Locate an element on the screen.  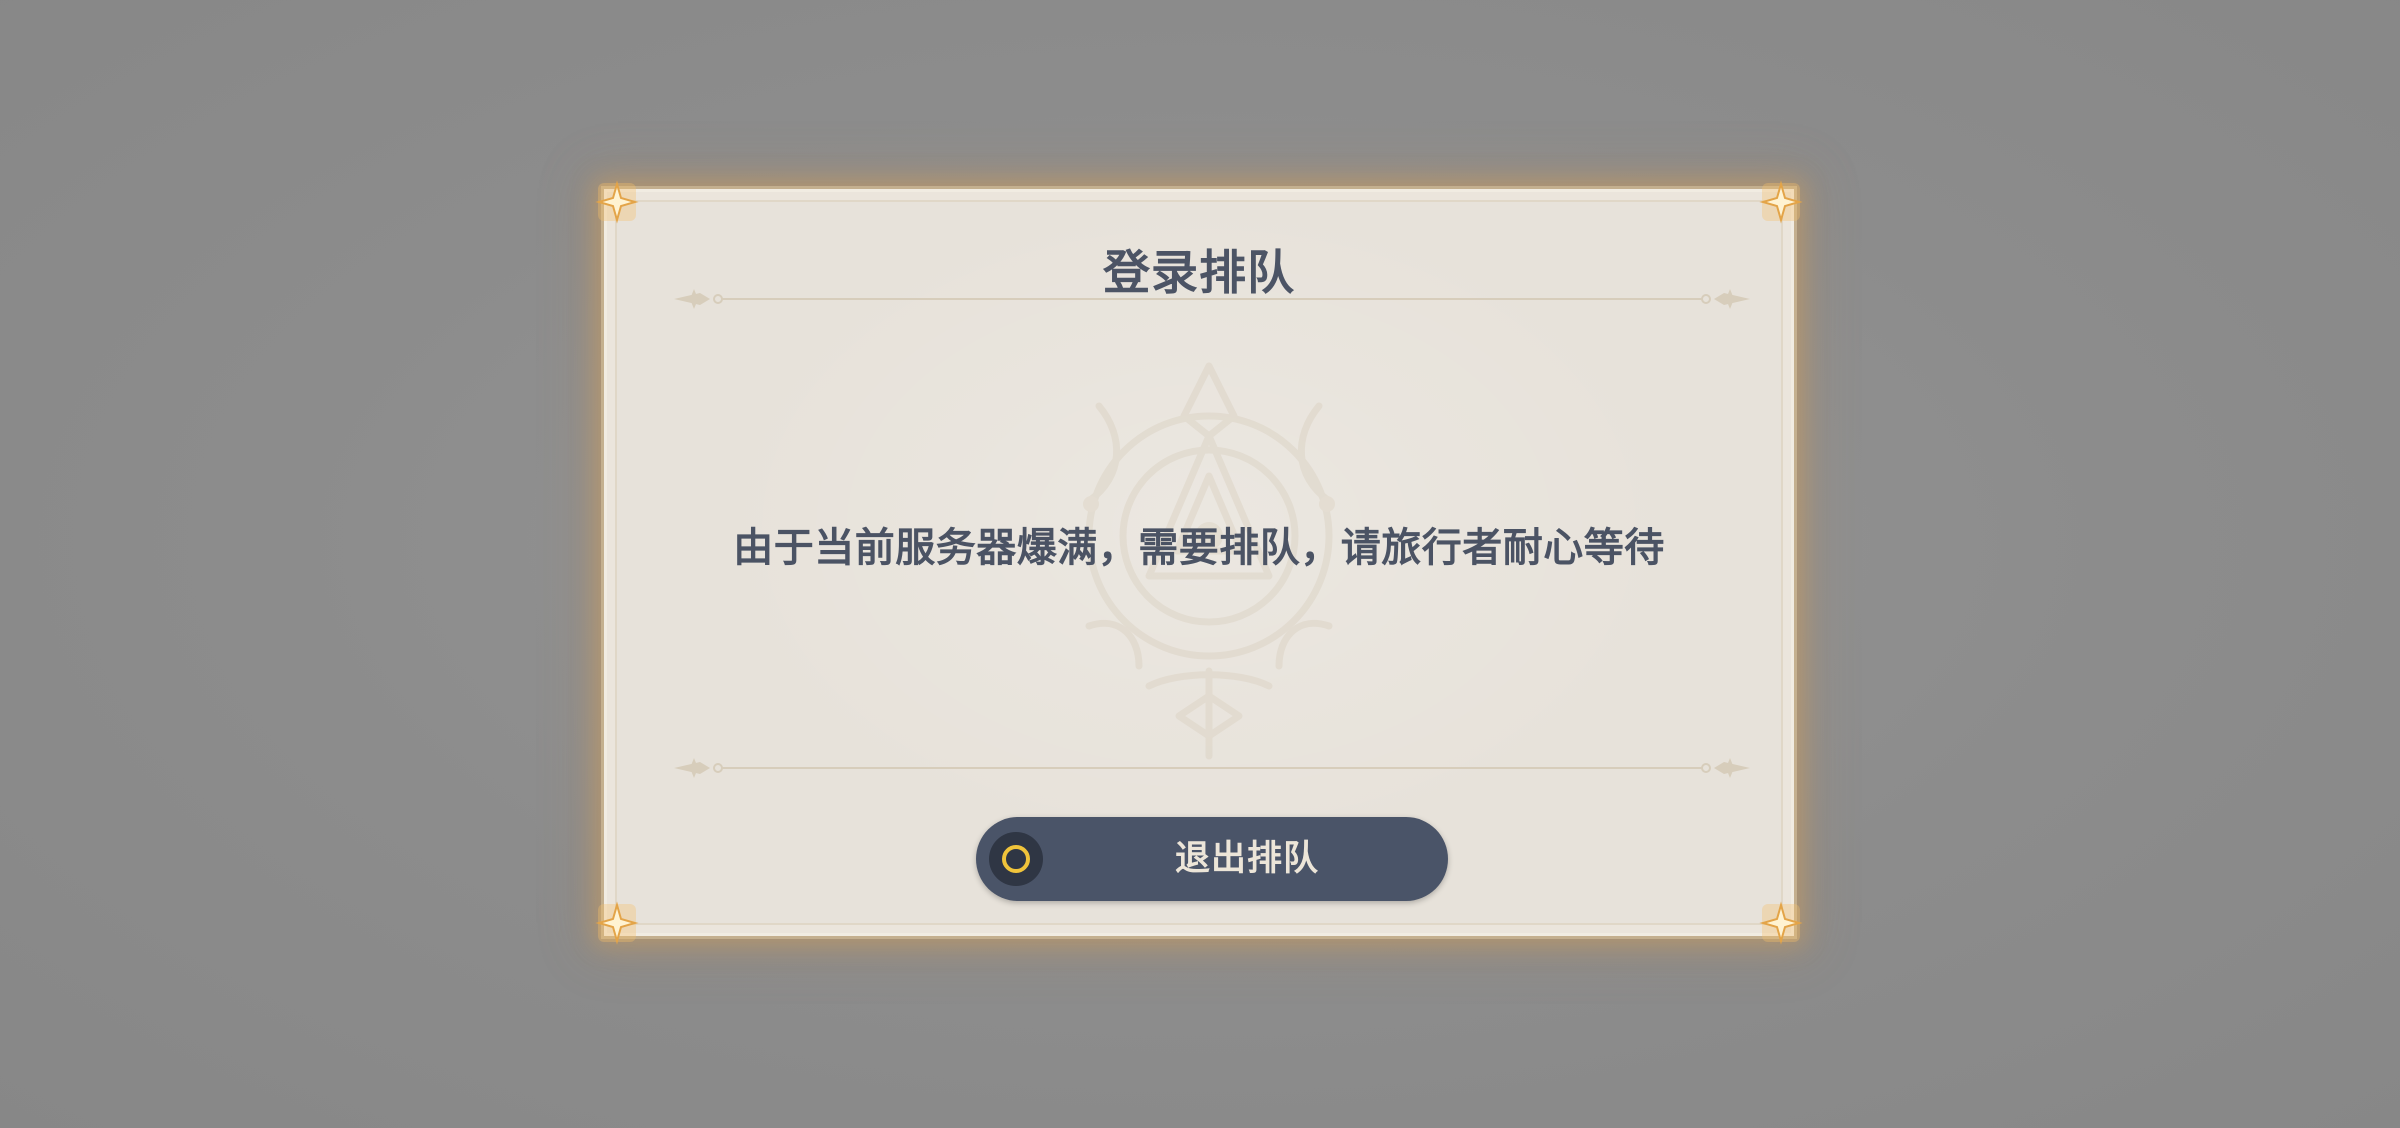
exit-queue-button: 退出排队 is located at coordinates (1212, 859).